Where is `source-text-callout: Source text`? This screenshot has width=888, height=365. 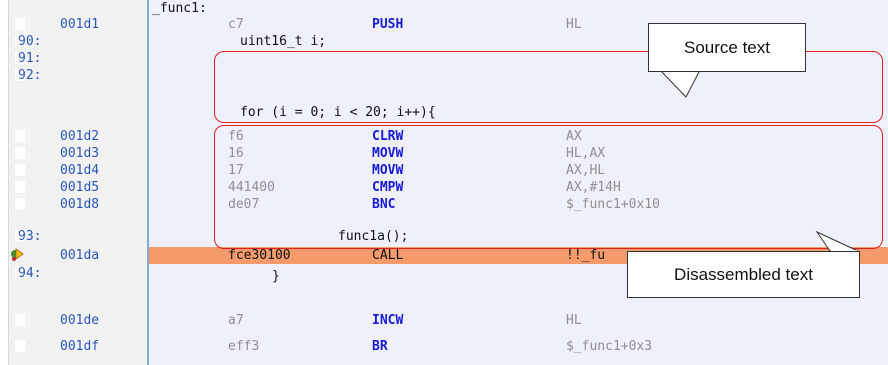 source-text-callout: Source text is located at coordinates (727, 47).